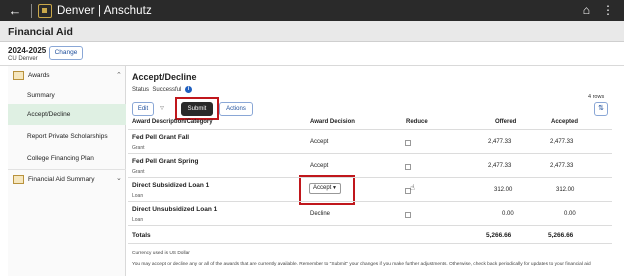 This screenshot has width=624, height=276. I want to click on mouse-cursor-icon: ☝, so click(412, 187).